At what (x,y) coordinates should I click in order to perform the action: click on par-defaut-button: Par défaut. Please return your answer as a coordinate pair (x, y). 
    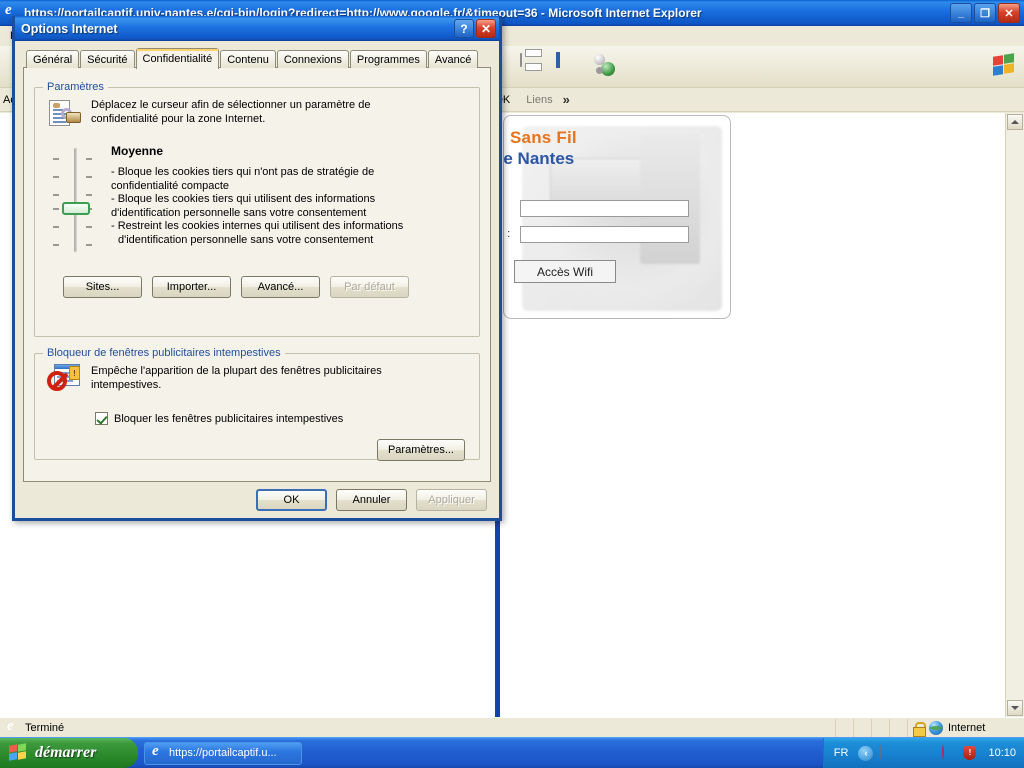
    Looking at the image, I should click on (369, 287).